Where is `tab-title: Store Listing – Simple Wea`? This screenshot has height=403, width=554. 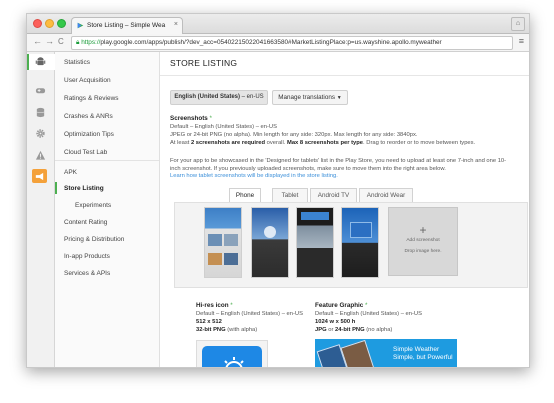
tab-title: Store Listing – Simple Wea is located at coordinates (126, 25).